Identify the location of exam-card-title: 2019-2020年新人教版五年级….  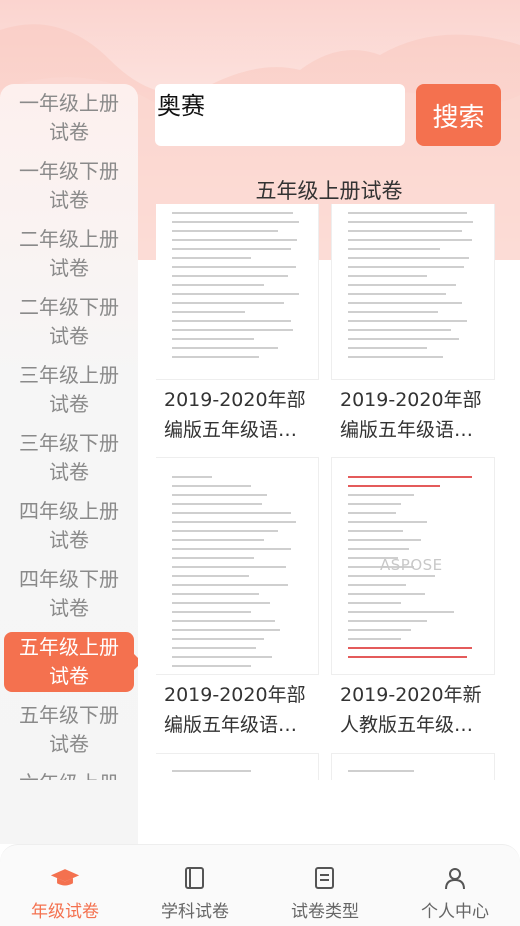
(411, 710).